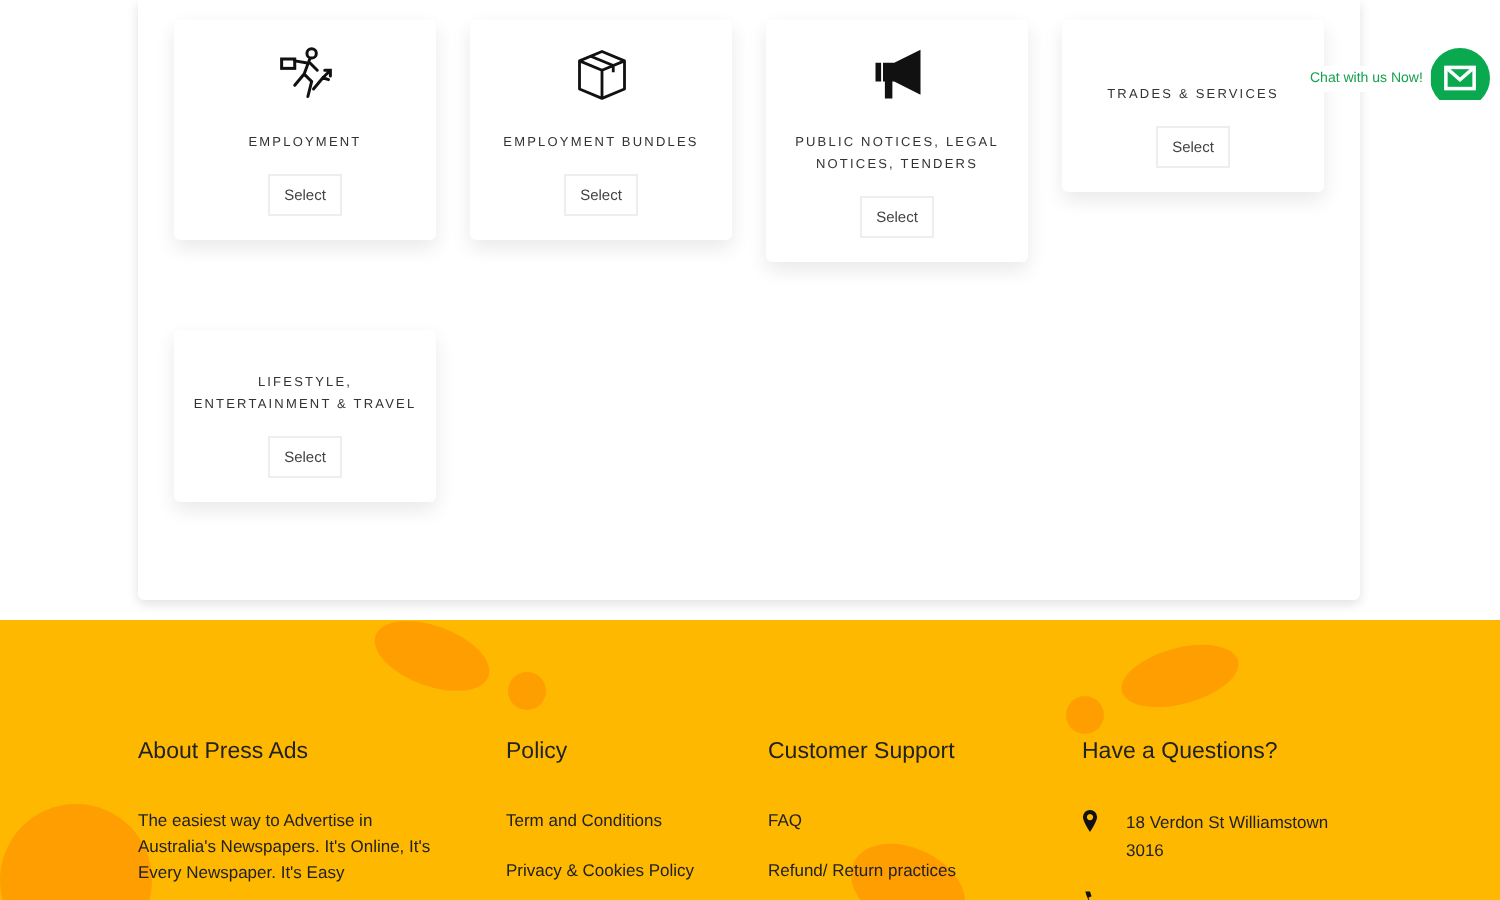  Describe the element at coordinates (305, 74) in the screenshot. I see `running-man-icon` at that location.